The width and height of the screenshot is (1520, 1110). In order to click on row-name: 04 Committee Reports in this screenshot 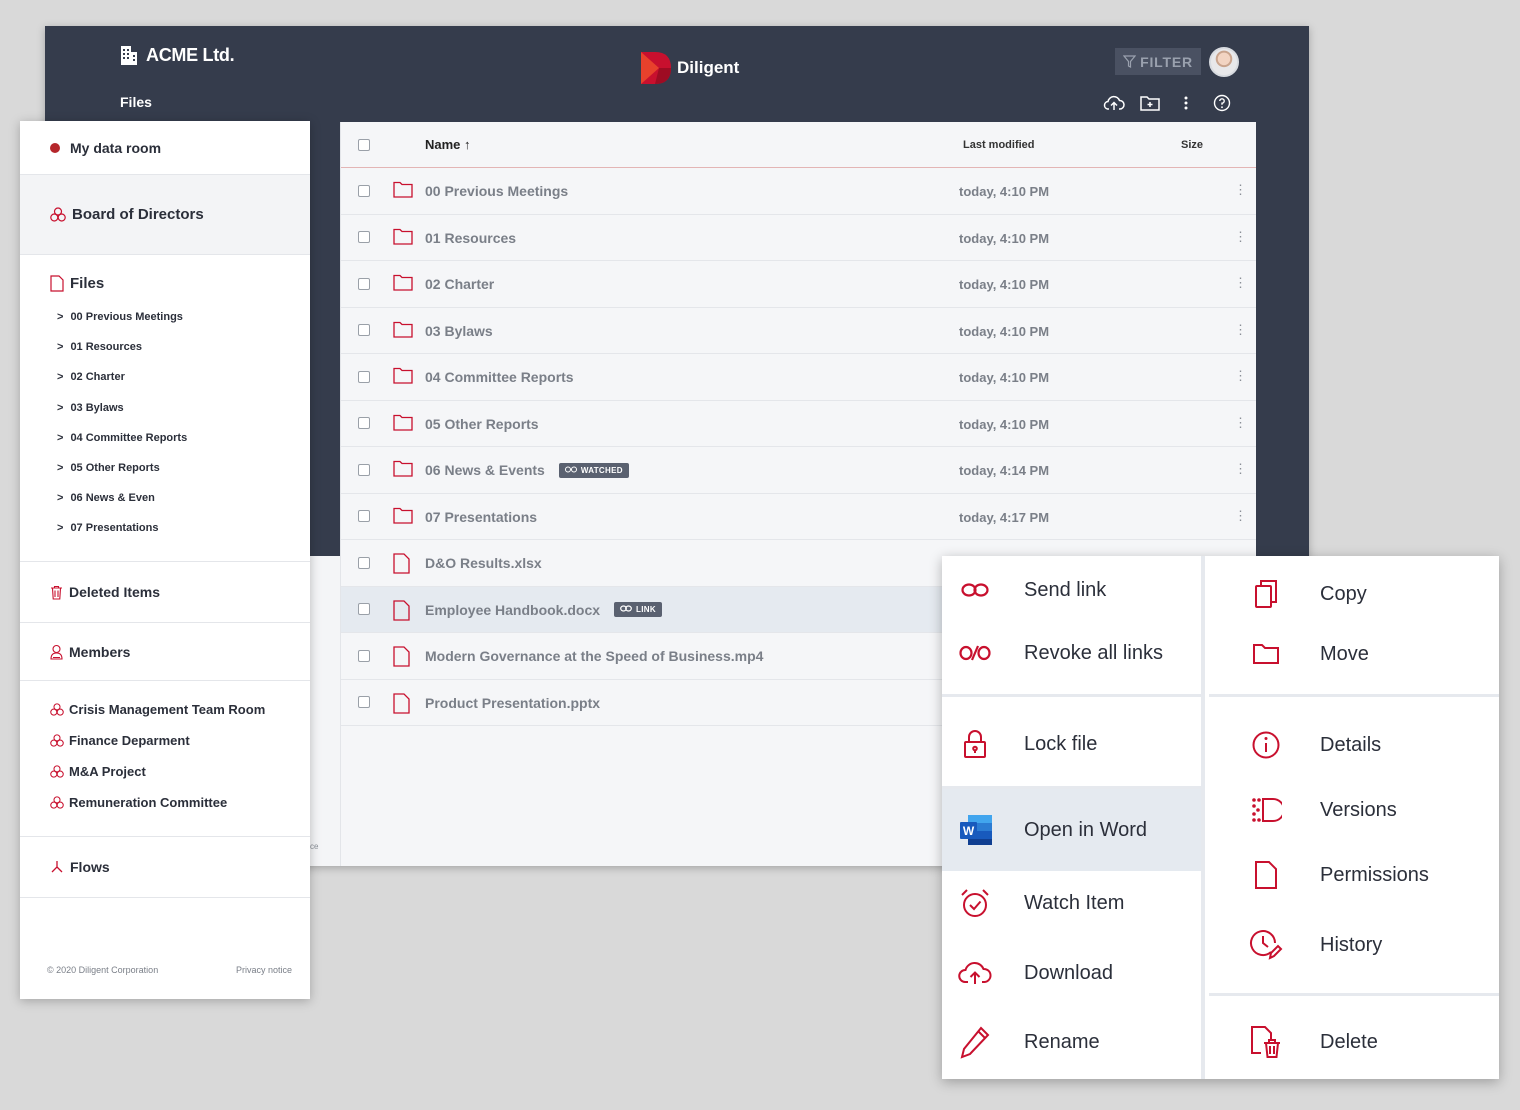, I will do `click(499, 377)`.